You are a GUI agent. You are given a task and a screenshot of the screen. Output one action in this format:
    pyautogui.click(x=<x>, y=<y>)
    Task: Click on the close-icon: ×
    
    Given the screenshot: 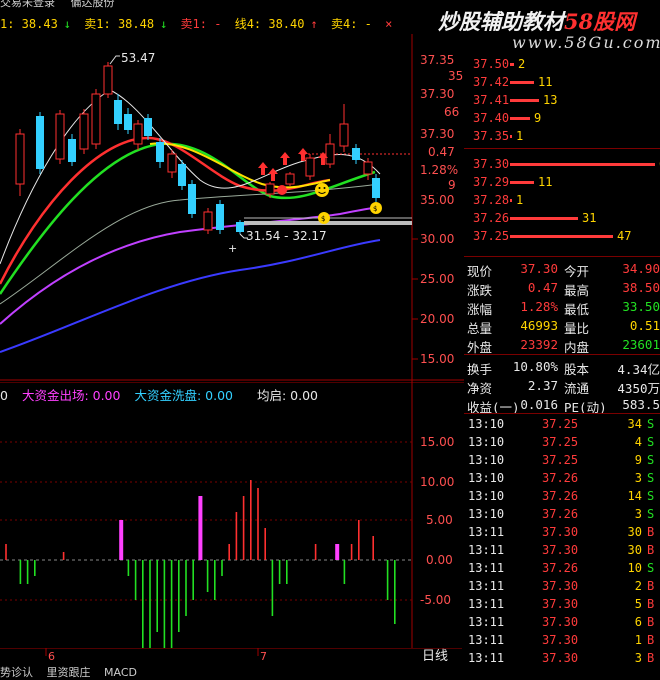 What is the action you would take?
    pyautogui.click(x=388, y=24)
    